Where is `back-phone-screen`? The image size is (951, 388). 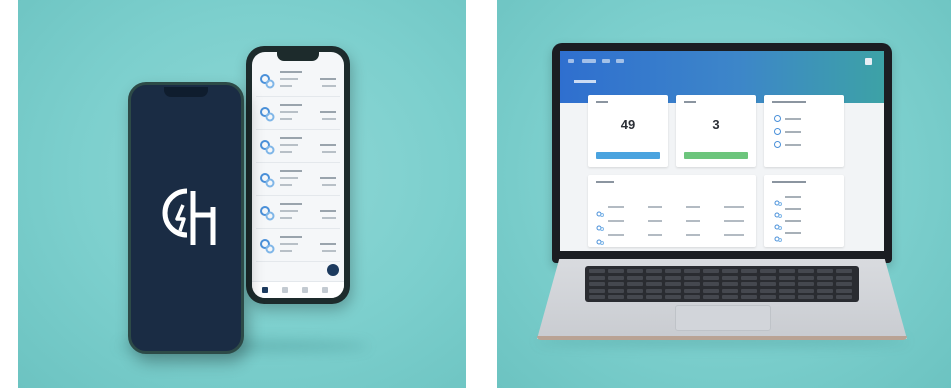
back-phone-screen is located at coordinates (298, 175).